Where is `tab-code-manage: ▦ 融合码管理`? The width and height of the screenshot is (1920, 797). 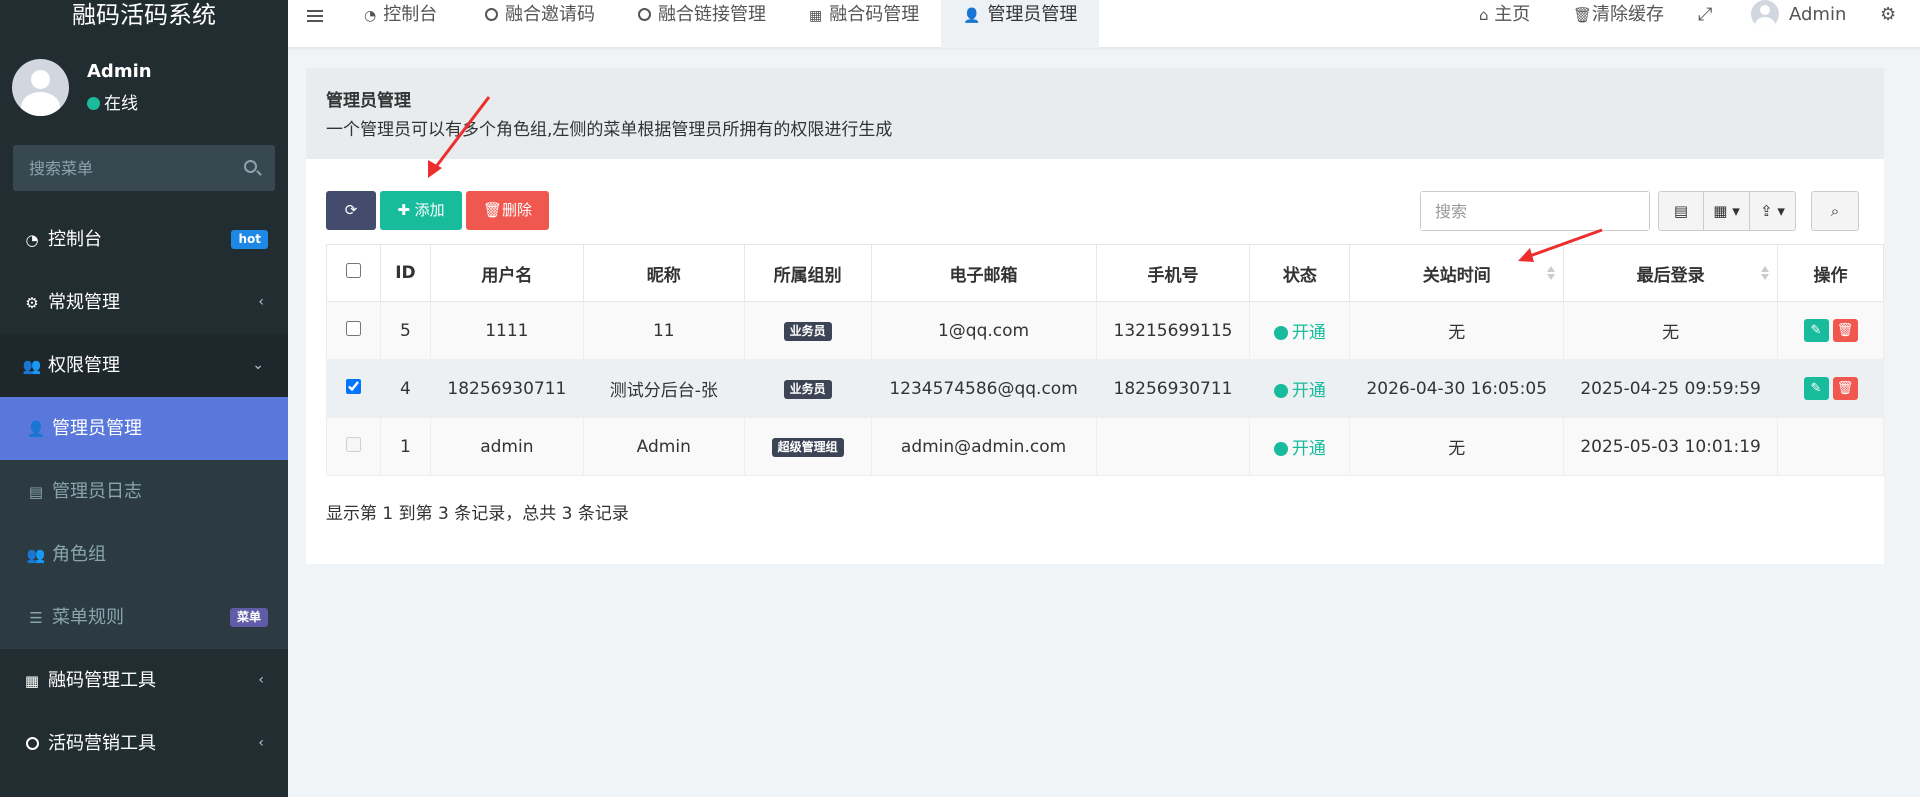 tab-code-manage: ▦ 融合码管理 is located at coordinates (864, 24).